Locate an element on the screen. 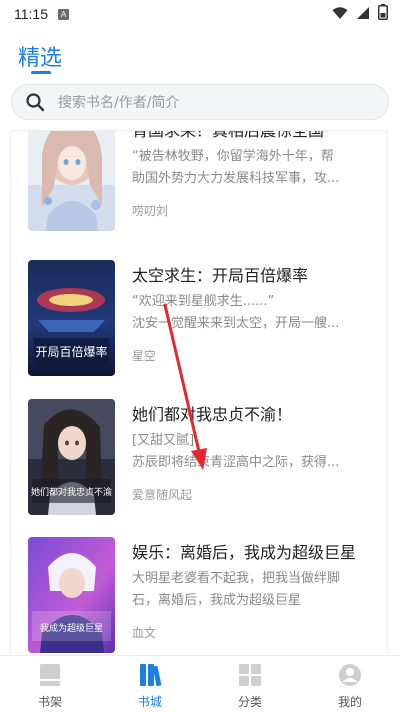 The height and width of the screenshot is (712, 400). book-description-line: 大明星老婆看不起我，把我当做绊脚 is located at coordinates (236, 578).